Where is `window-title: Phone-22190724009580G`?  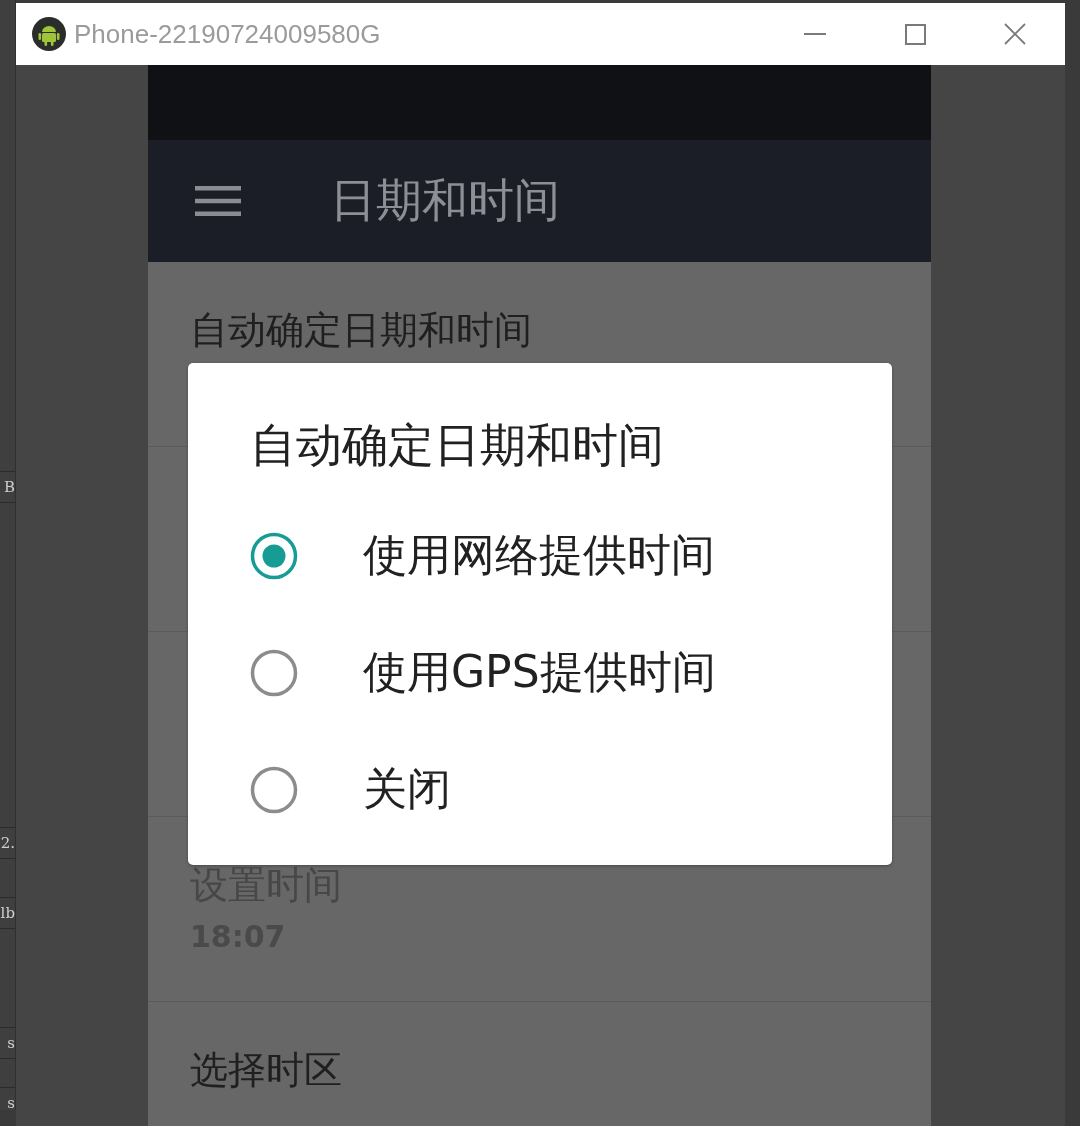
window-title: Phone-22190724009580G is located at coordinates (227, 34).